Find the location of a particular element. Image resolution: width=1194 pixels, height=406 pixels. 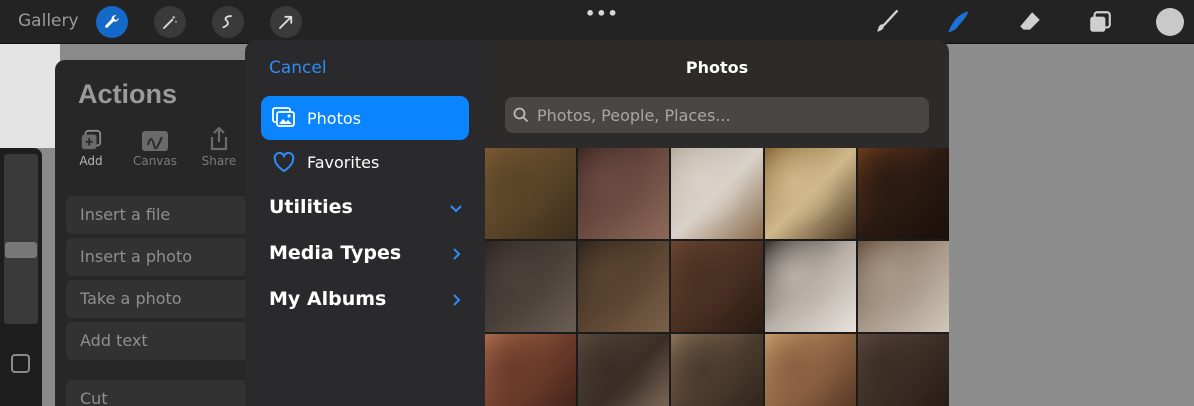

photo-thumbnail-hands-with-paper is located at coordinates (810, 193).